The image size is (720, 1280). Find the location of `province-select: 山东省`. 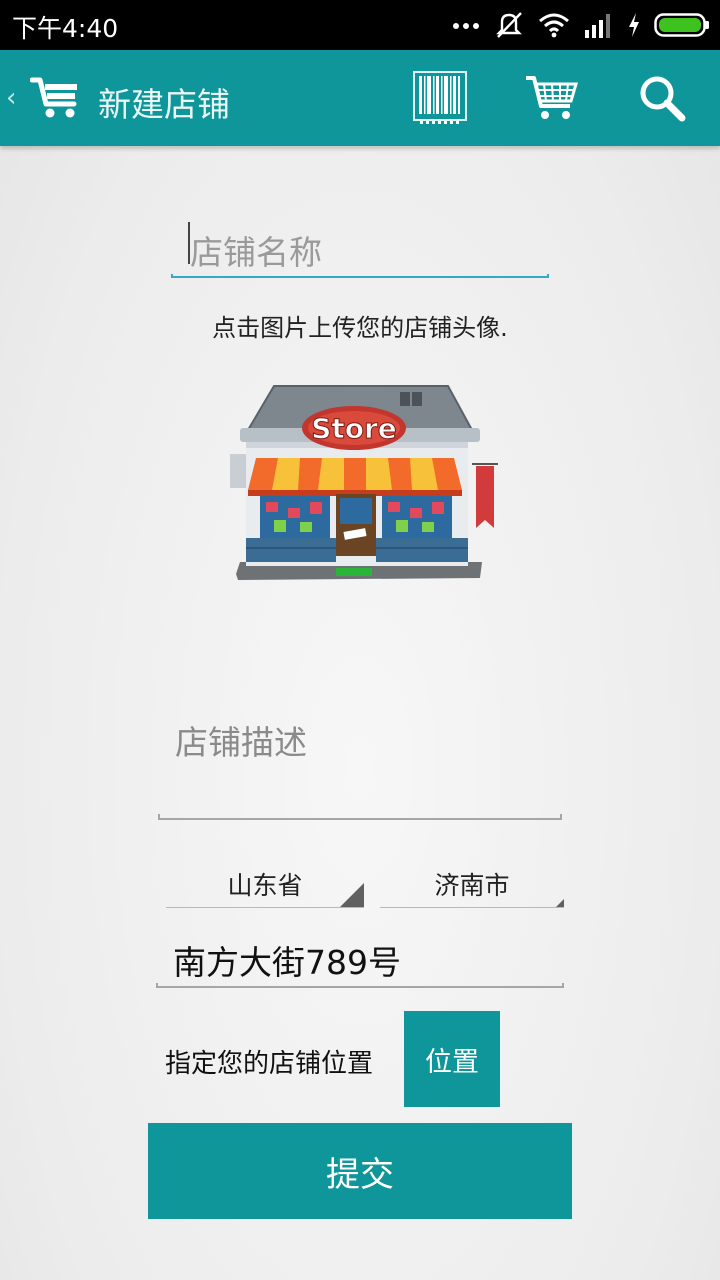

province-select: 山东省 is located at coordinates (265, 882).